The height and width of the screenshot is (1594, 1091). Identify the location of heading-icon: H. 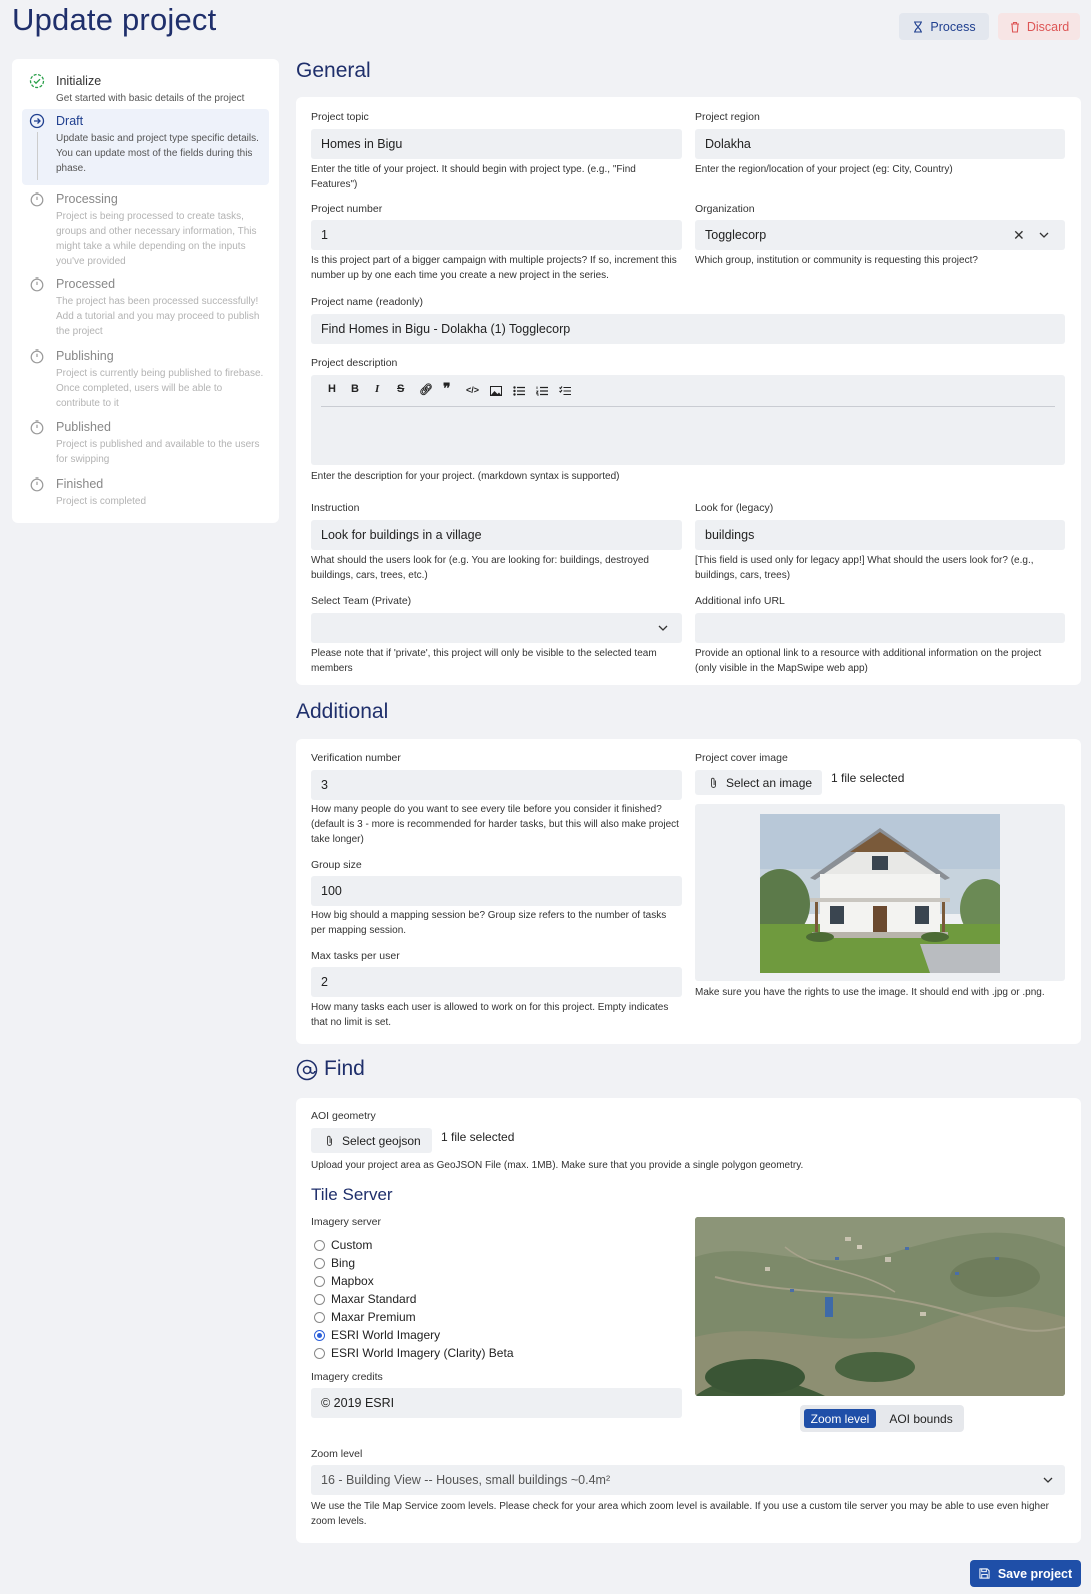
(332, 389).